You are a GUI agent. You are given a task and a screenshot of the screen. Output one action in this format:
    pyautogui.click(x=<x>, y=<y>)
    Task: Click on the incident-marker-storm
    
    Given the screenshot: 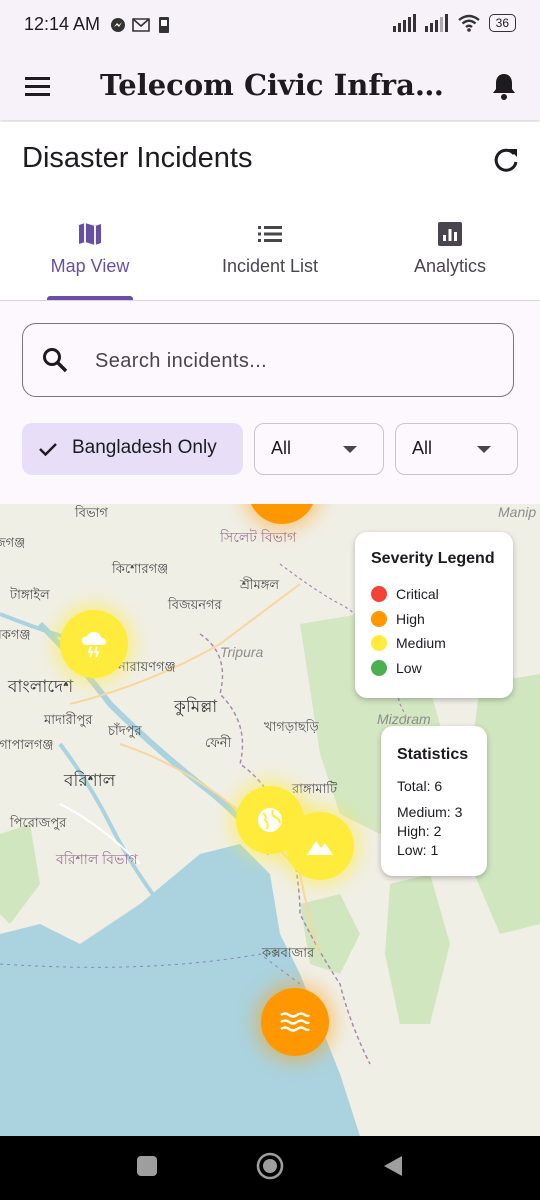 What is the action you would take?
    pyautogui.click(x=94, y=644)
    